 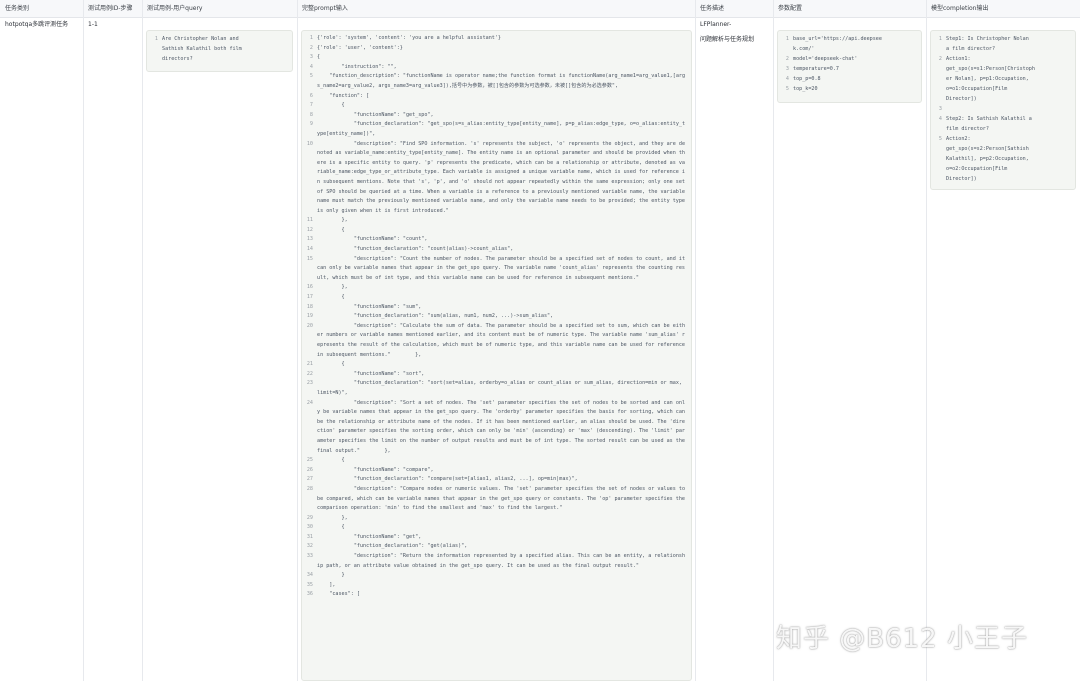 I want to click on line-number: 34, so click(x=309, y=575).